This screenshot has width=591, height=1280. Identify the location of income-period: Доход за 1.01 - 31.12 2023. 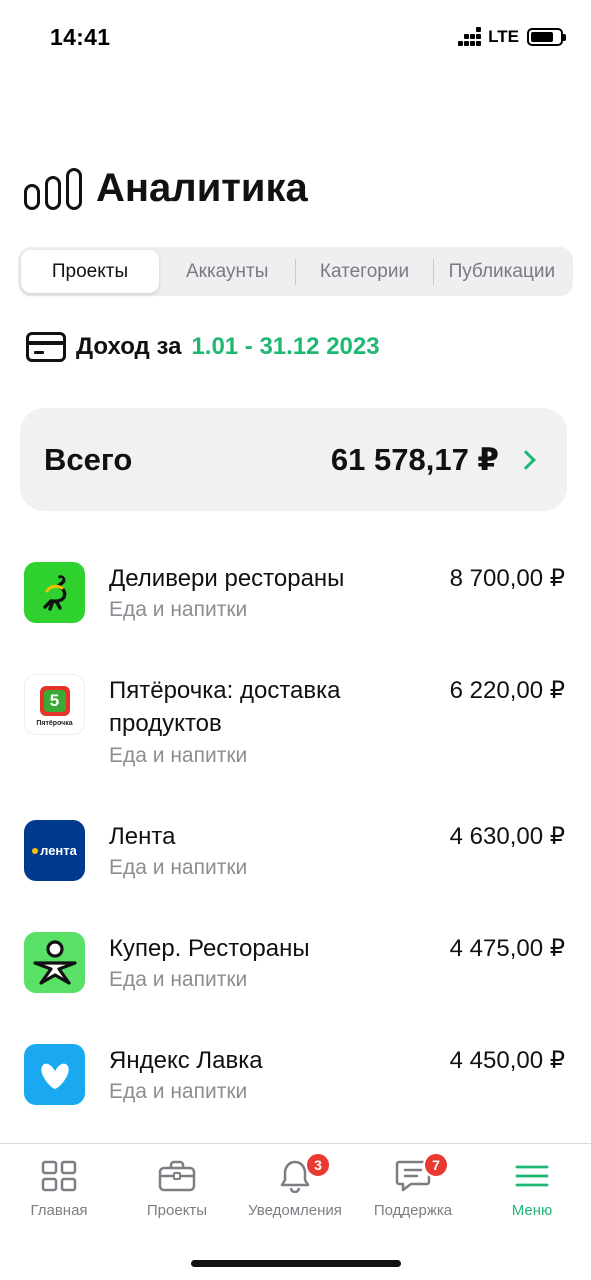
(203, 347).